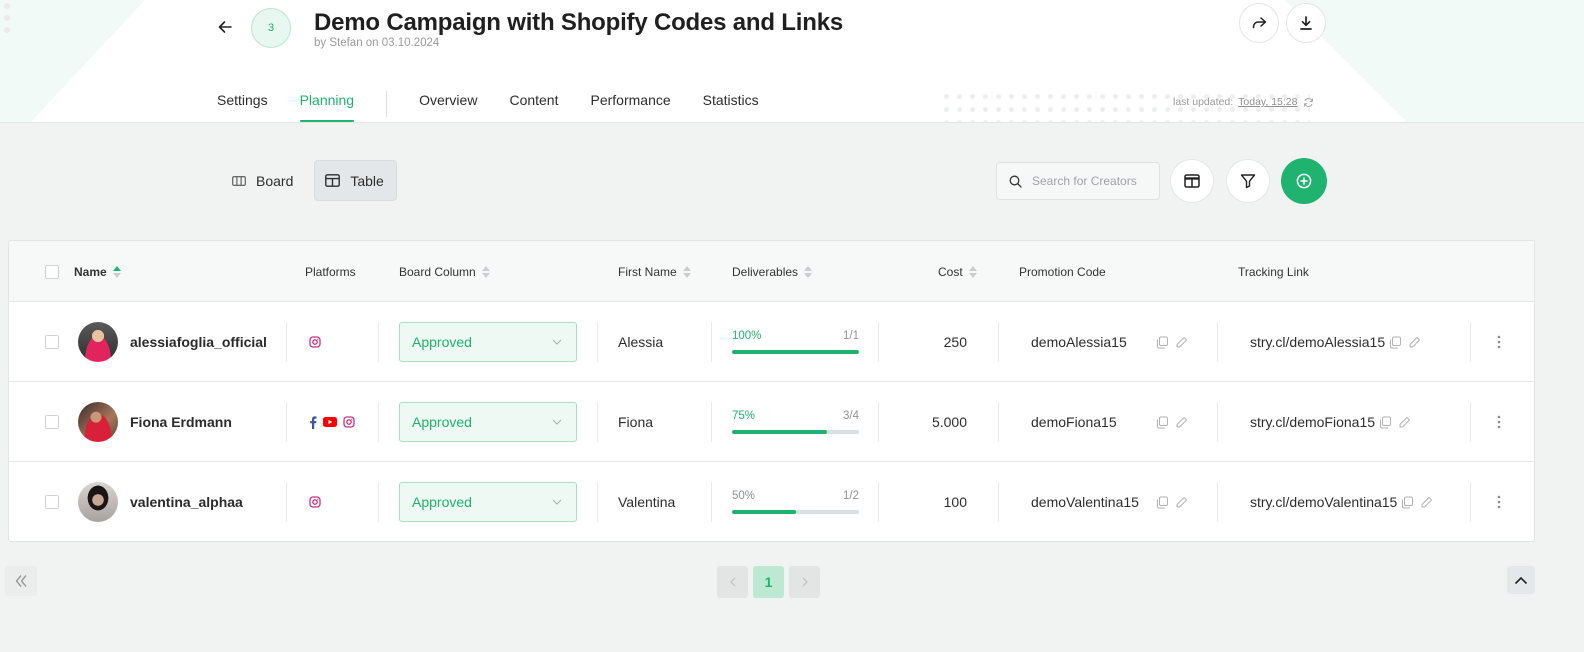 The height and width of the screenshot is (652, 1584). I want to click on first-name: Valentina, so click(647, 502).